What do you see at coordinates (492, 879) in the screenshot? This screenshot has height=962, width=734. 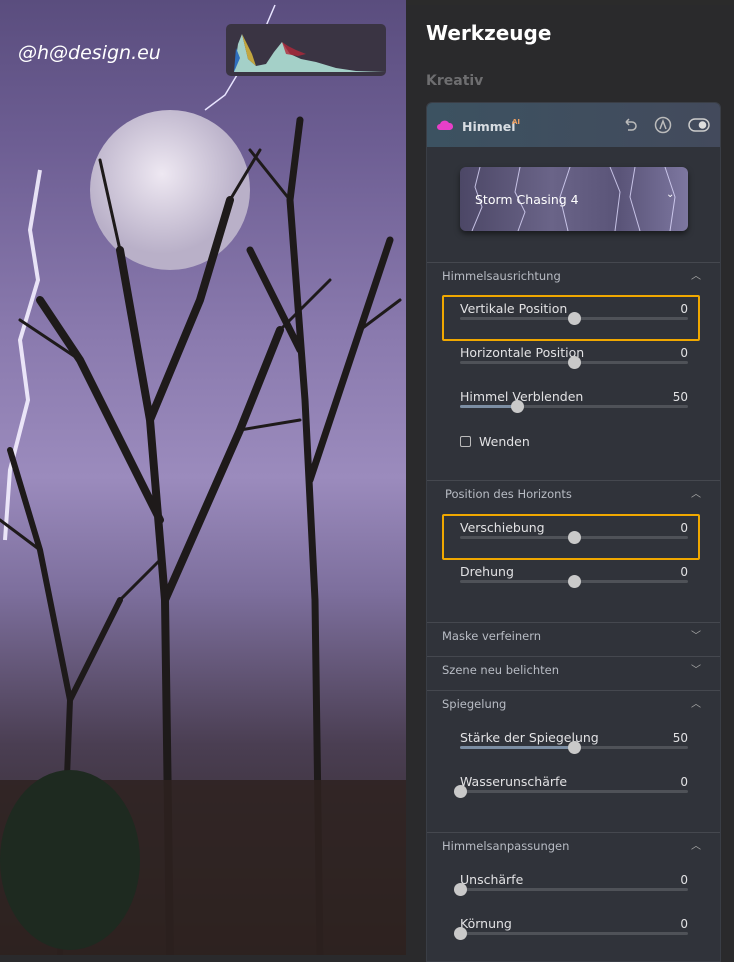 I see `slider-label: Unschärfe` at bounding box center [492, 879].